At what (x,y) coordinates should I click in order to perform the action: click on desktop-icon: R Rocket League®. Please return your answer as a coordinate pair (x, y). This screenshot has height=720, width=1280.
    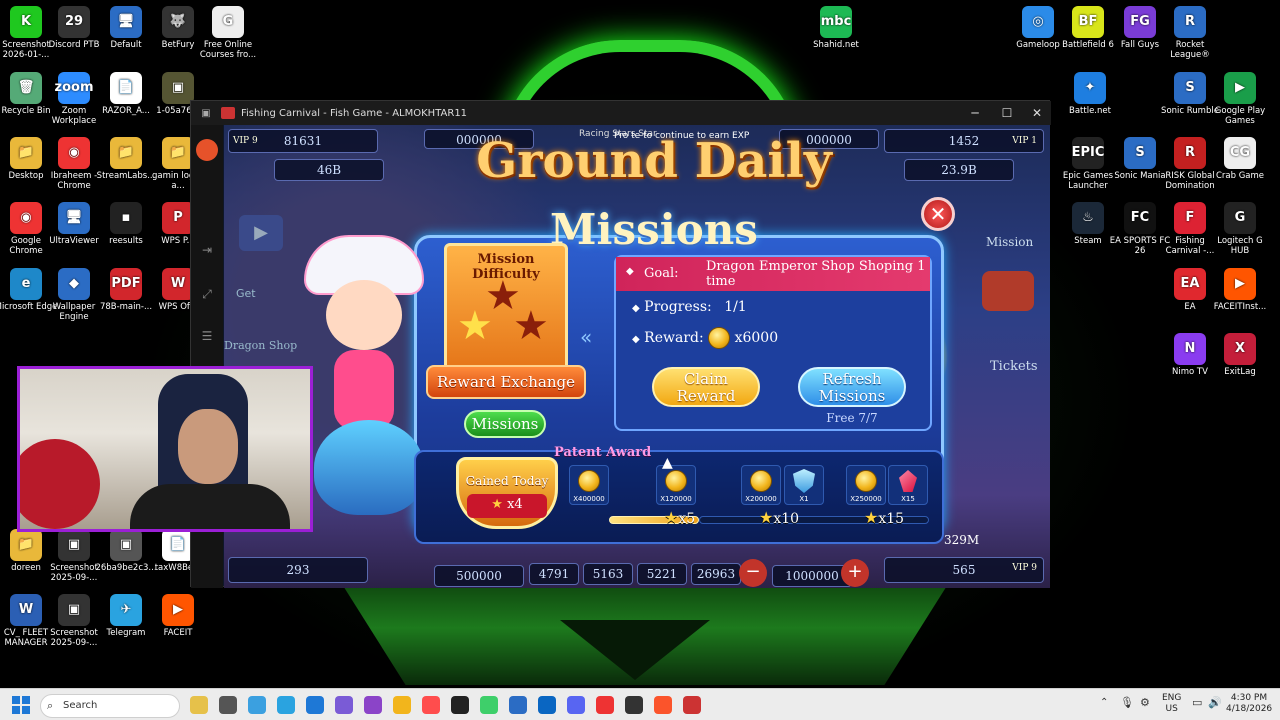
    Looking at the image, I should click on (1190, 33).